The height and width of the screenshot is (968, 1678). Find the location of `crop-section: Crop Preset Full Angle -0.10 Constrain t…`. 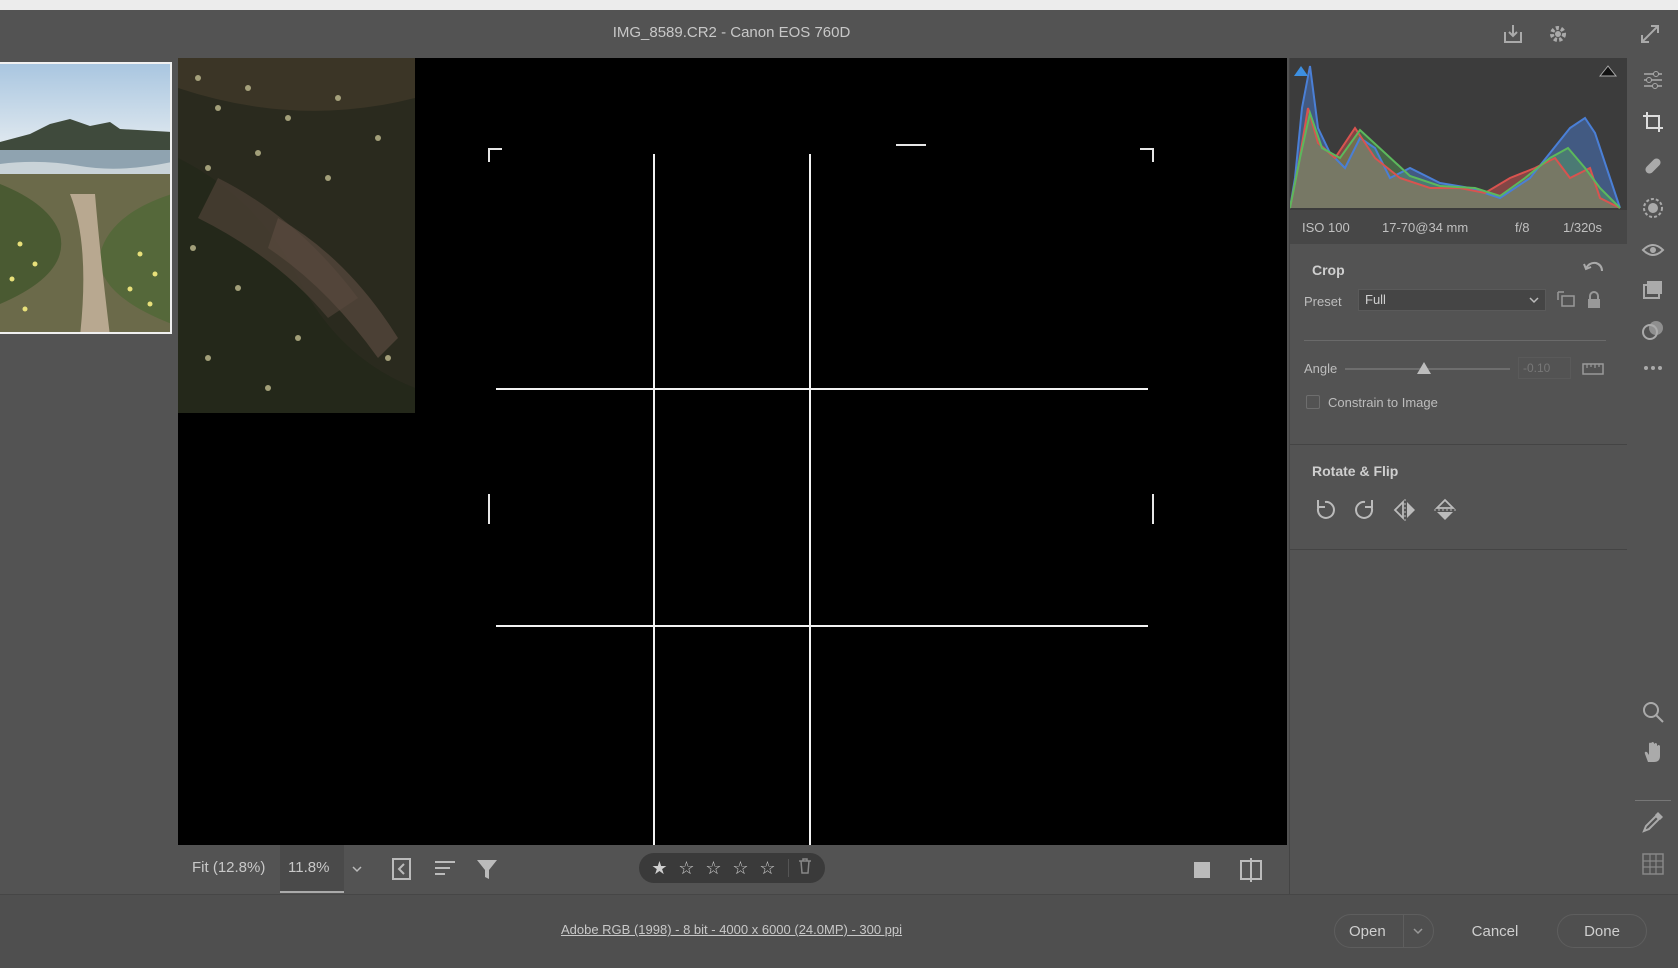

crop-section: Crop Preset Full Angle -0.10 Constrain t… is located at coordinates (1459, 344).